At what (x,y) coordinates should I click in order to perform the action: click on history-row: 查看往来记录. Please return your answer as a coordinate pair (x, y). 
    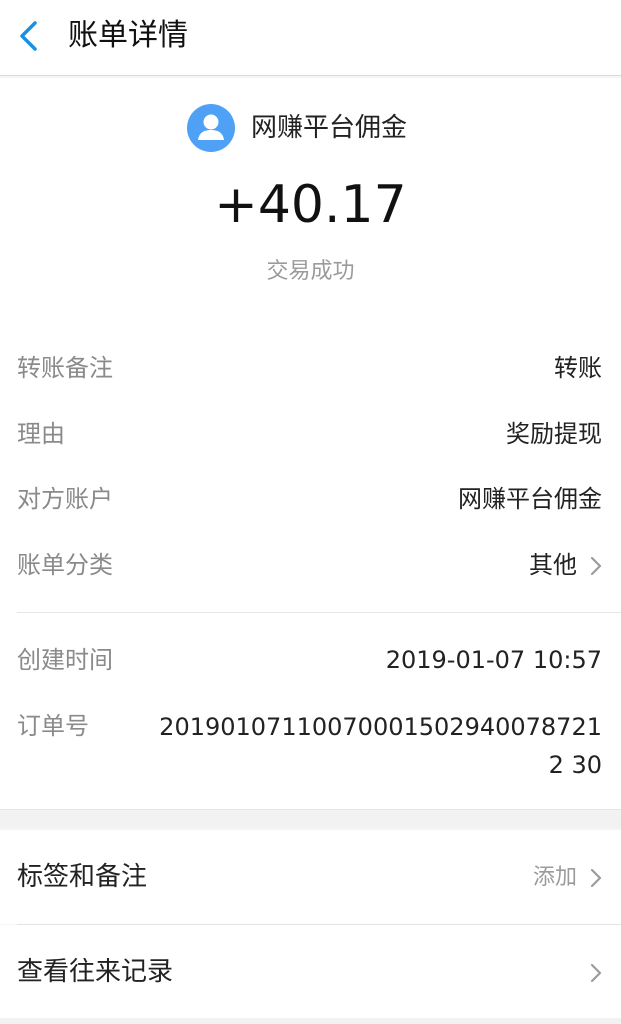
    Looking at the image, I should click on (310, 972).